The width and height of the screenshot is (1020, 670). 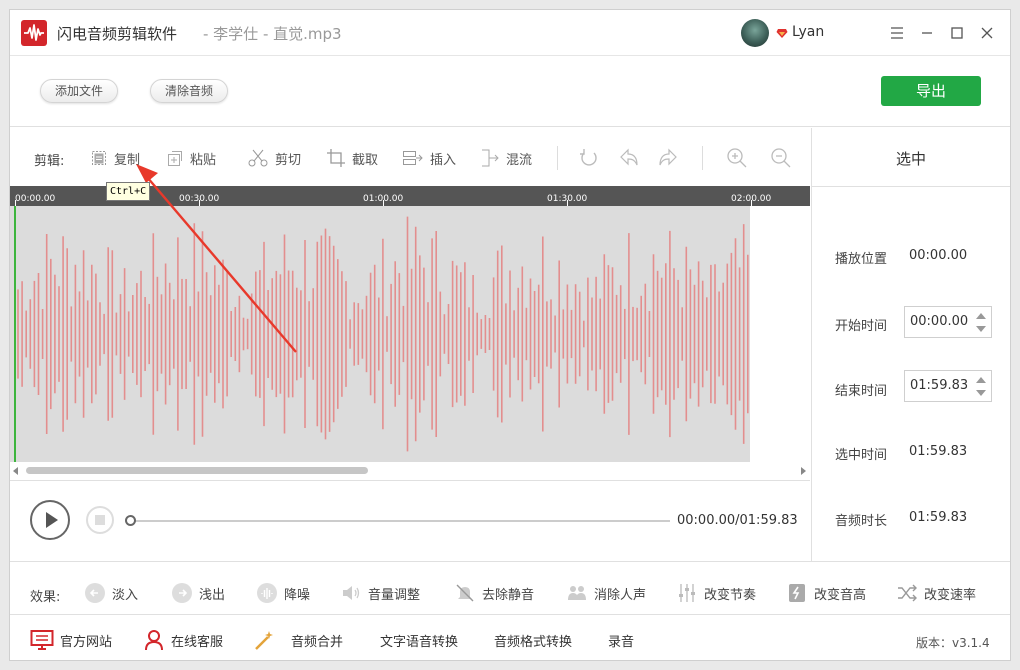 I want to click on edit-toolbar: 剪辑: 复制 粘贴 剪切 截取 插入 混流, so click(x=410, y=157).